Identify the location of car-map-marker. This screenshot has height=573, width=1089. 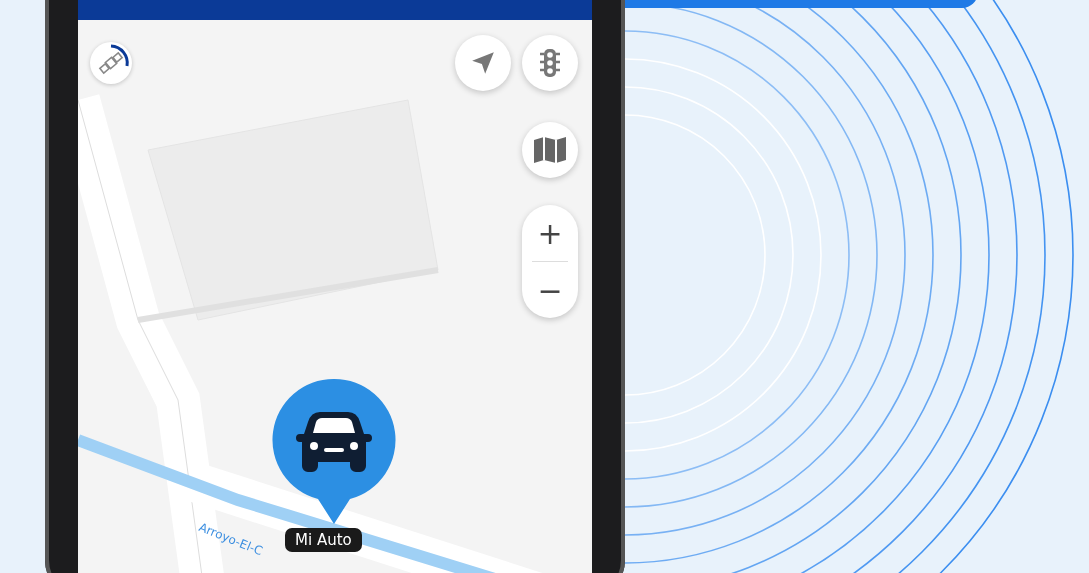
(334, 452).